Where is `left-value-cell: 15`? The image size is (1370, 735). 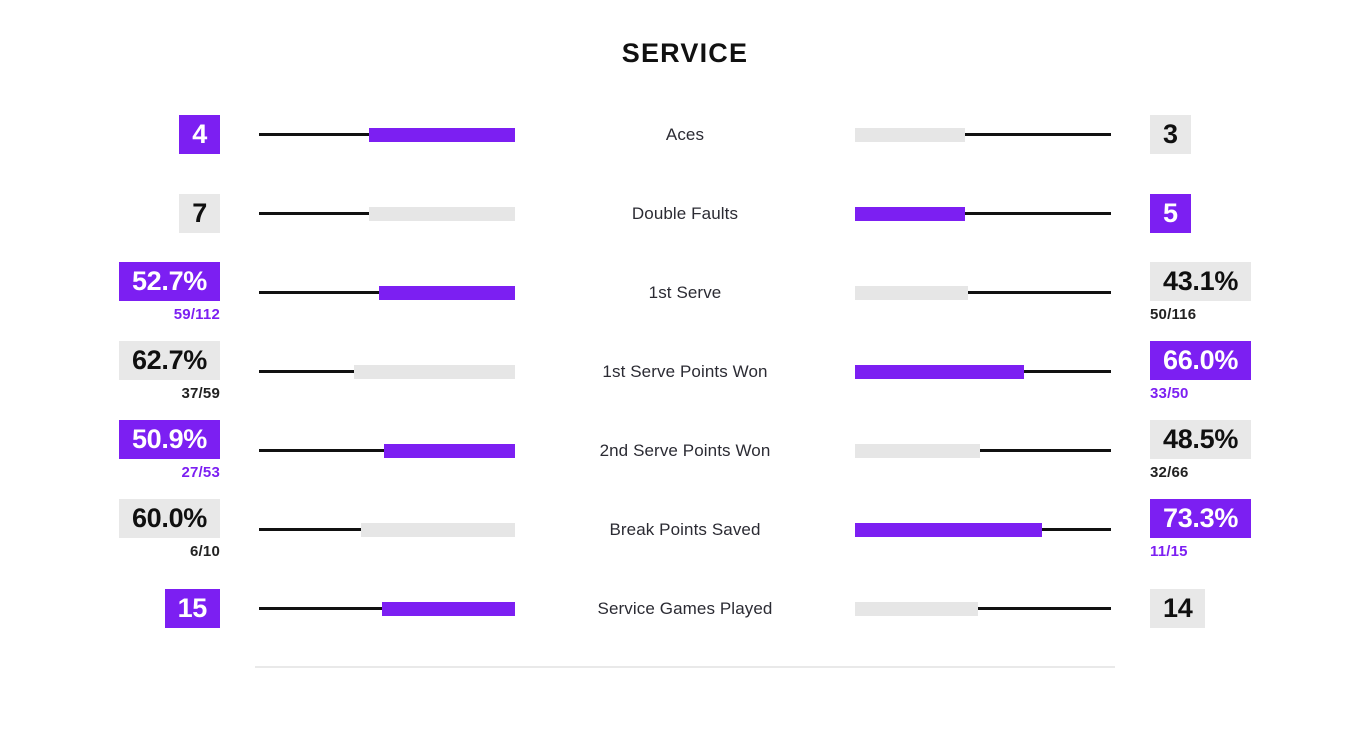 left-value-cell: 15 is located at coordinates (112, 608).